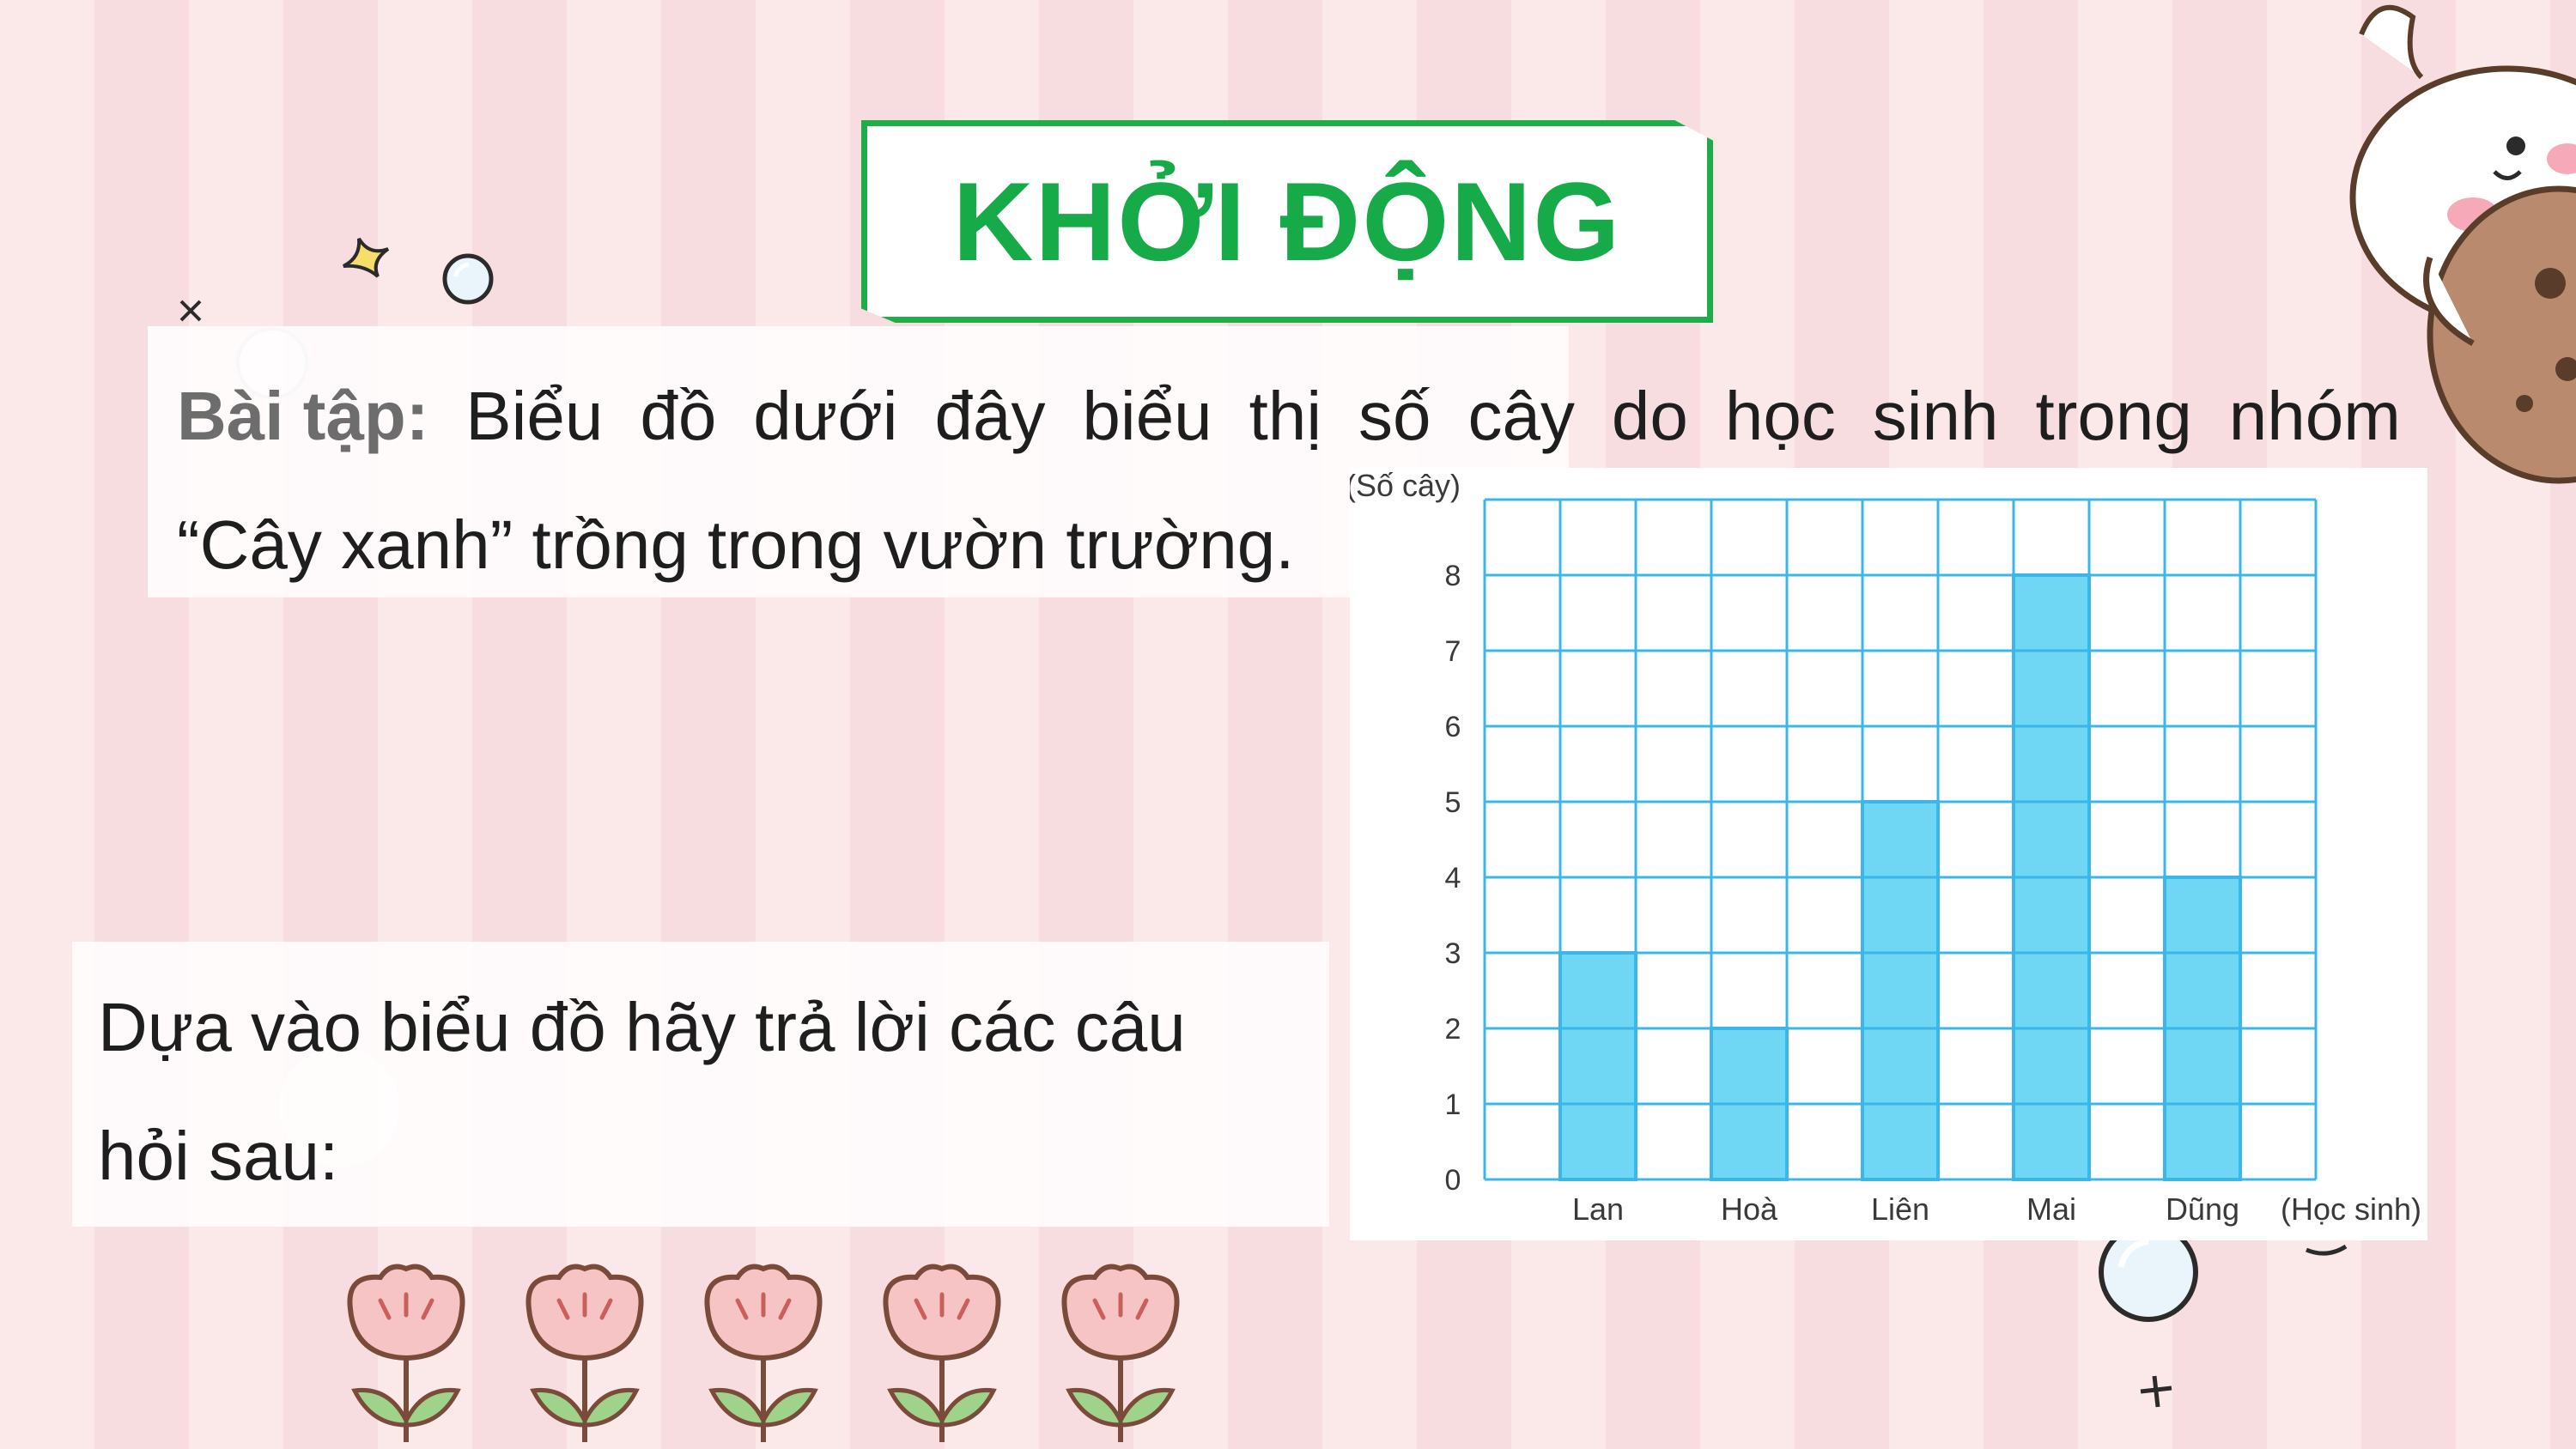 The image size is (2576, 1449). What do you see at coordinates (2113, 416) in the screenshot?
I see `exercise-word: trong` at bounding box center [2113, 416].